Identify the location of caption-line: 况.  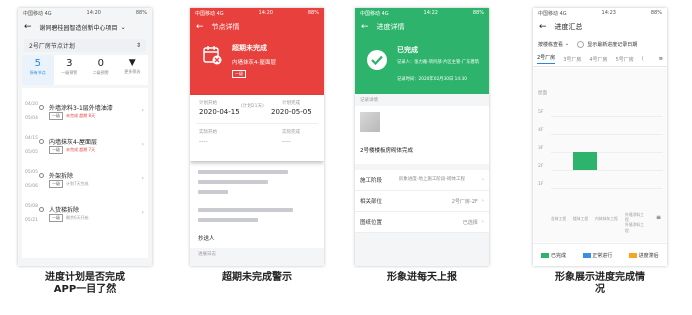
(600, 289).